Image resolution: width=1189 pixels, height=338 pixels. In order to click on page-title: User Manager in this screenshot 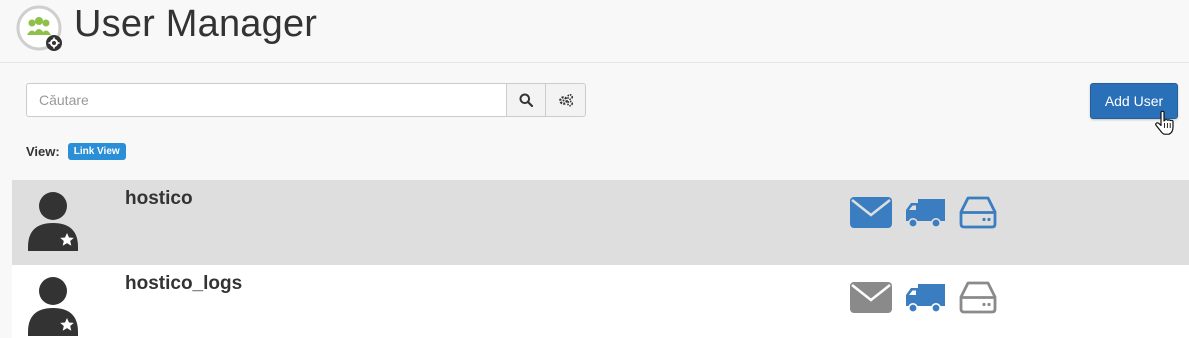, I will do `click(196, 24)`.